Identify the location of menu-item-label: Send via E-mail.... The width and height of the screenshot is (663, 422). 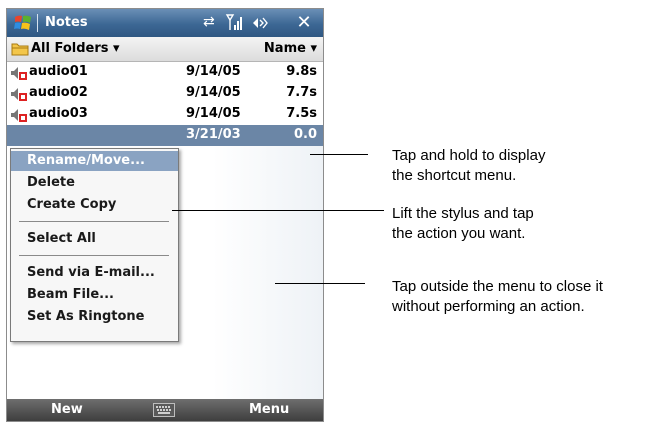
(91, 272).